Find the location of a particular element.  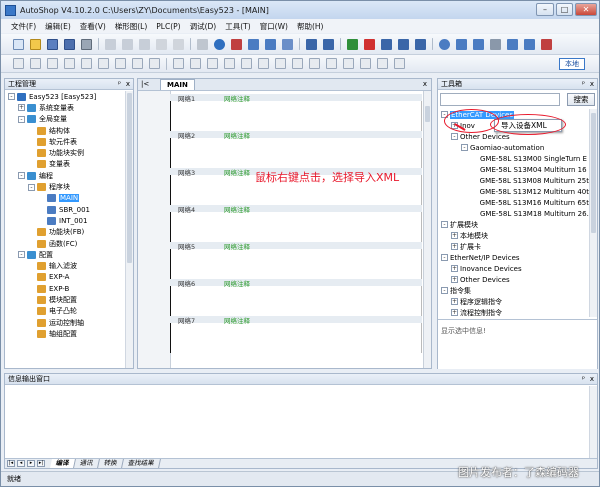

vline-icon is located at coordinates (137, 63).